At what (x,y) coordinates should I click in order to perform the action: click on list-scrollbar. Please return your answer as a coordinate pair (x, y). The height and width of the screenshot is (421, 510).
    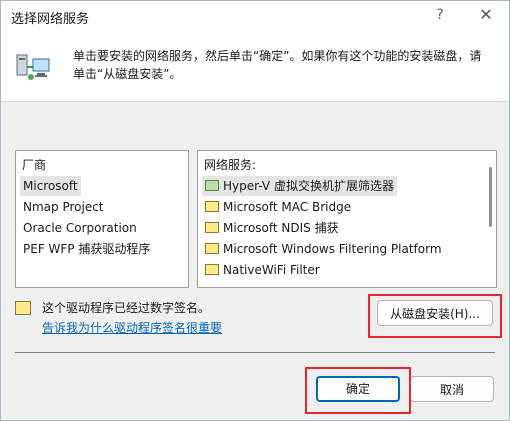
    Looking at the image, I should click on (490, 197).